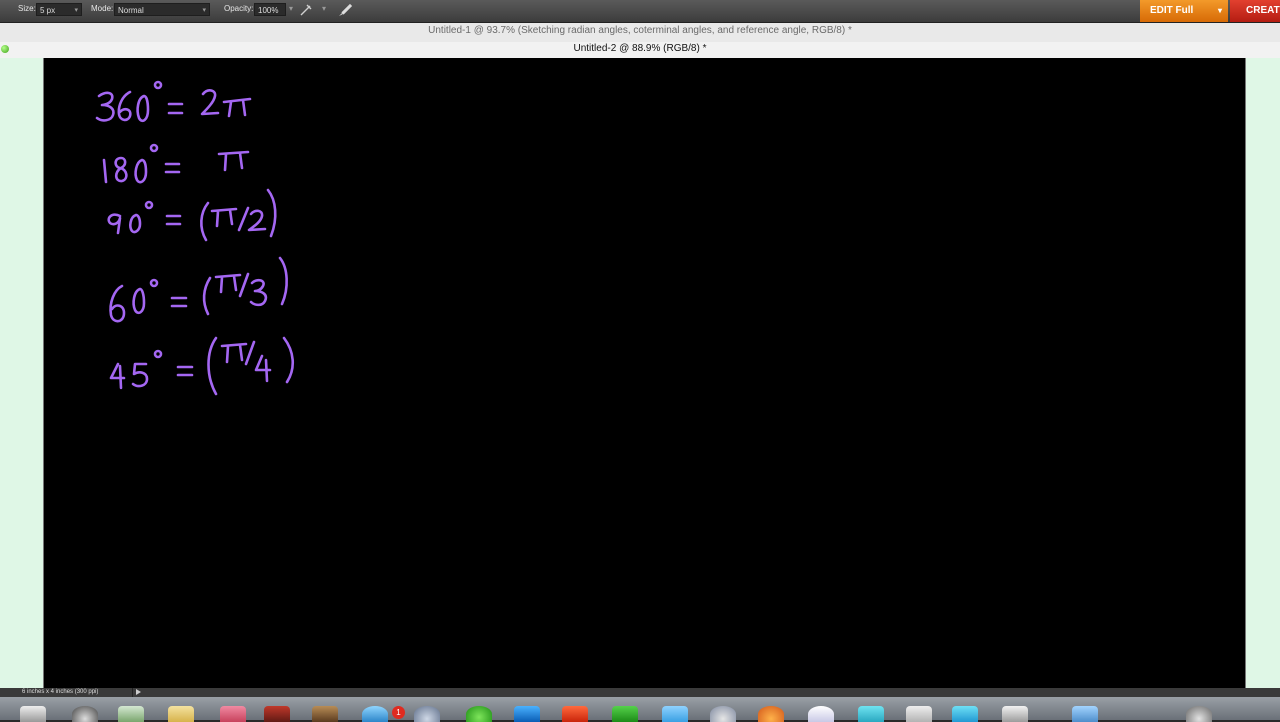 This screenshot has height=722, width=1280. What do you see at coordinates (640, 709) in the screenshot?
I see `dock: 1` at bounding box center [640, 709].